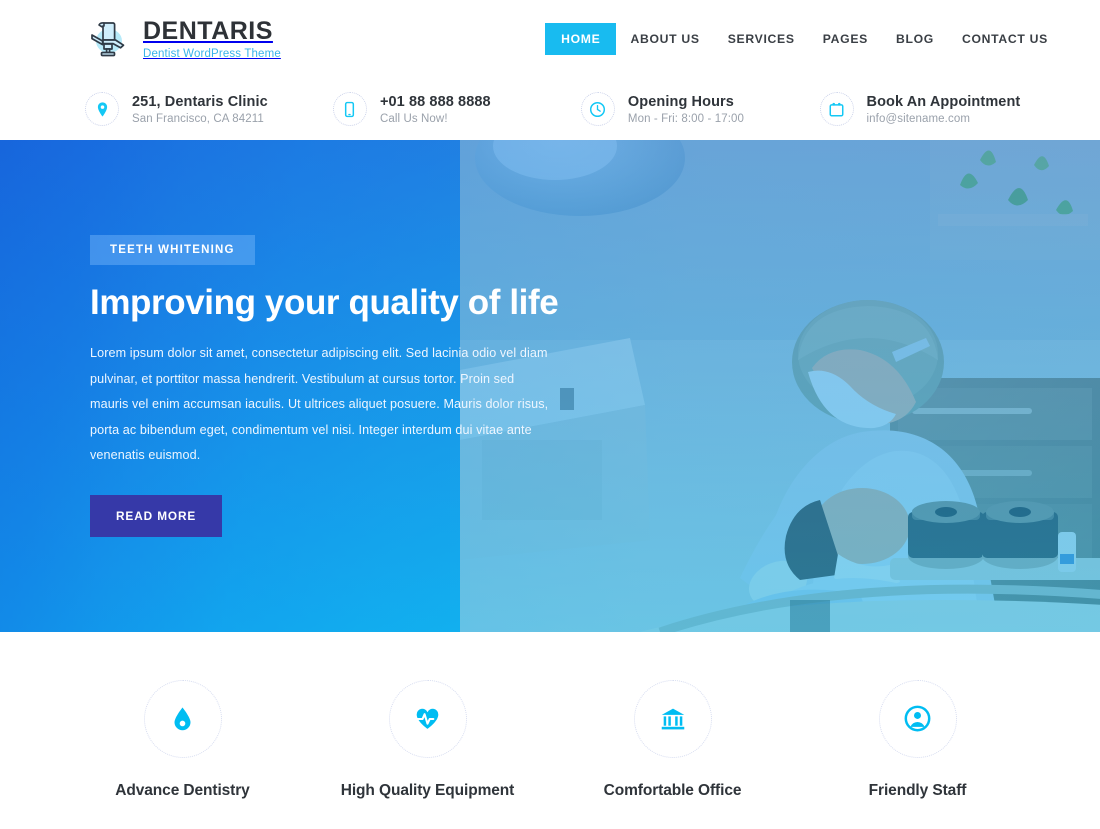  Describe the element at coordinates (102, 109) in the screenshot. I see `location-pin-icon` at that location.